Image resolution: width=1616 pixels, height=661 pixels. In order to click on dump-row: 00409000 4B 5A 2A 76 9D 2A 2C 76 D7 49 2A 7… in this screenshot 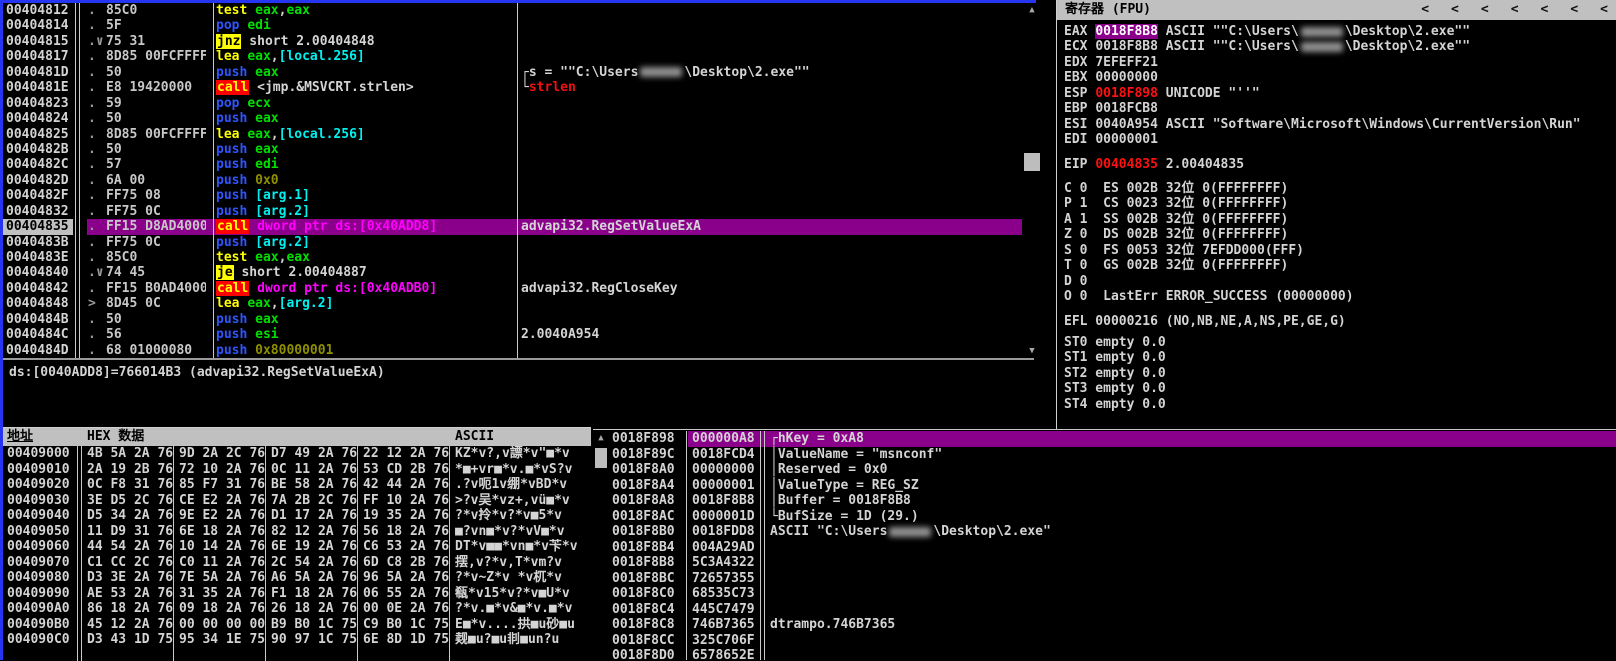, I will do `click(297, 454)`.